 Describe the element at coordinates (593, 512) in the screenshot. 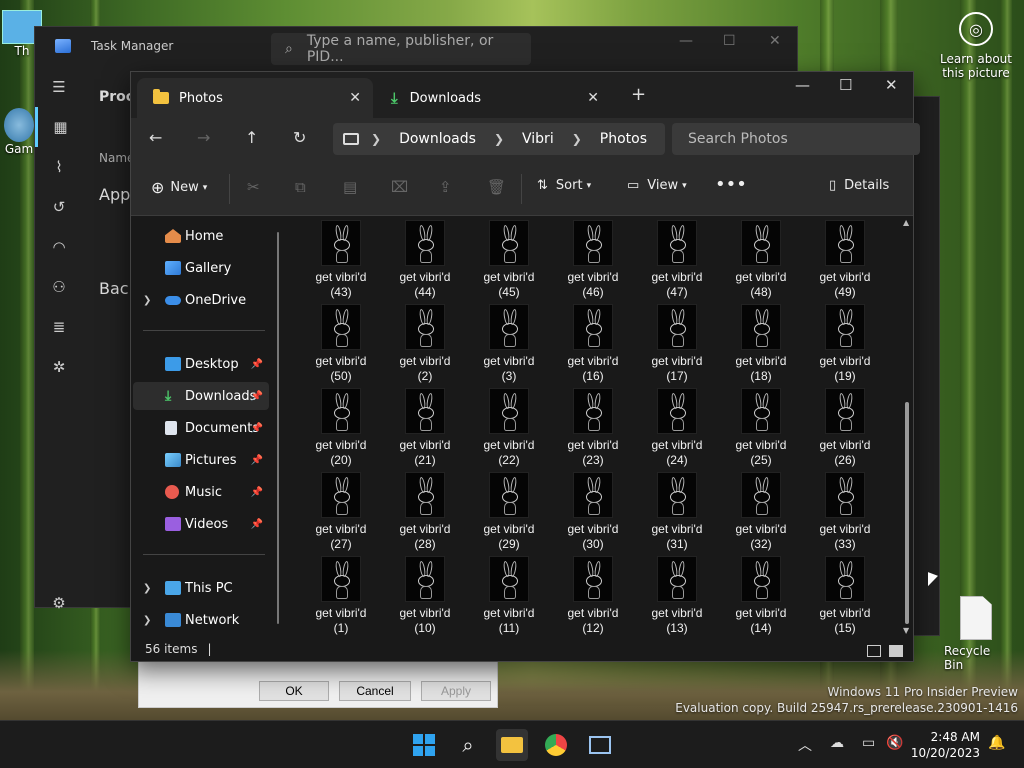

I see `file-item: get vibri'd (30)` at that location.